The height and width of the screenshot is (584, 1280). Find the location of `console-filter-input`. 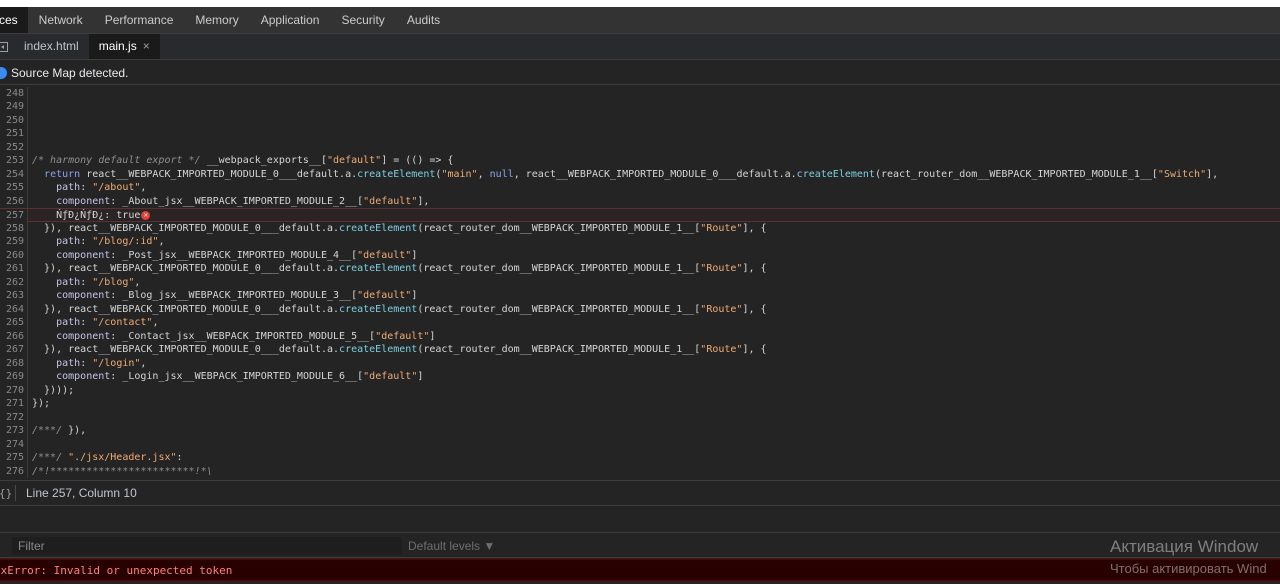

console-filter-input is located at coordinates (207, 546).